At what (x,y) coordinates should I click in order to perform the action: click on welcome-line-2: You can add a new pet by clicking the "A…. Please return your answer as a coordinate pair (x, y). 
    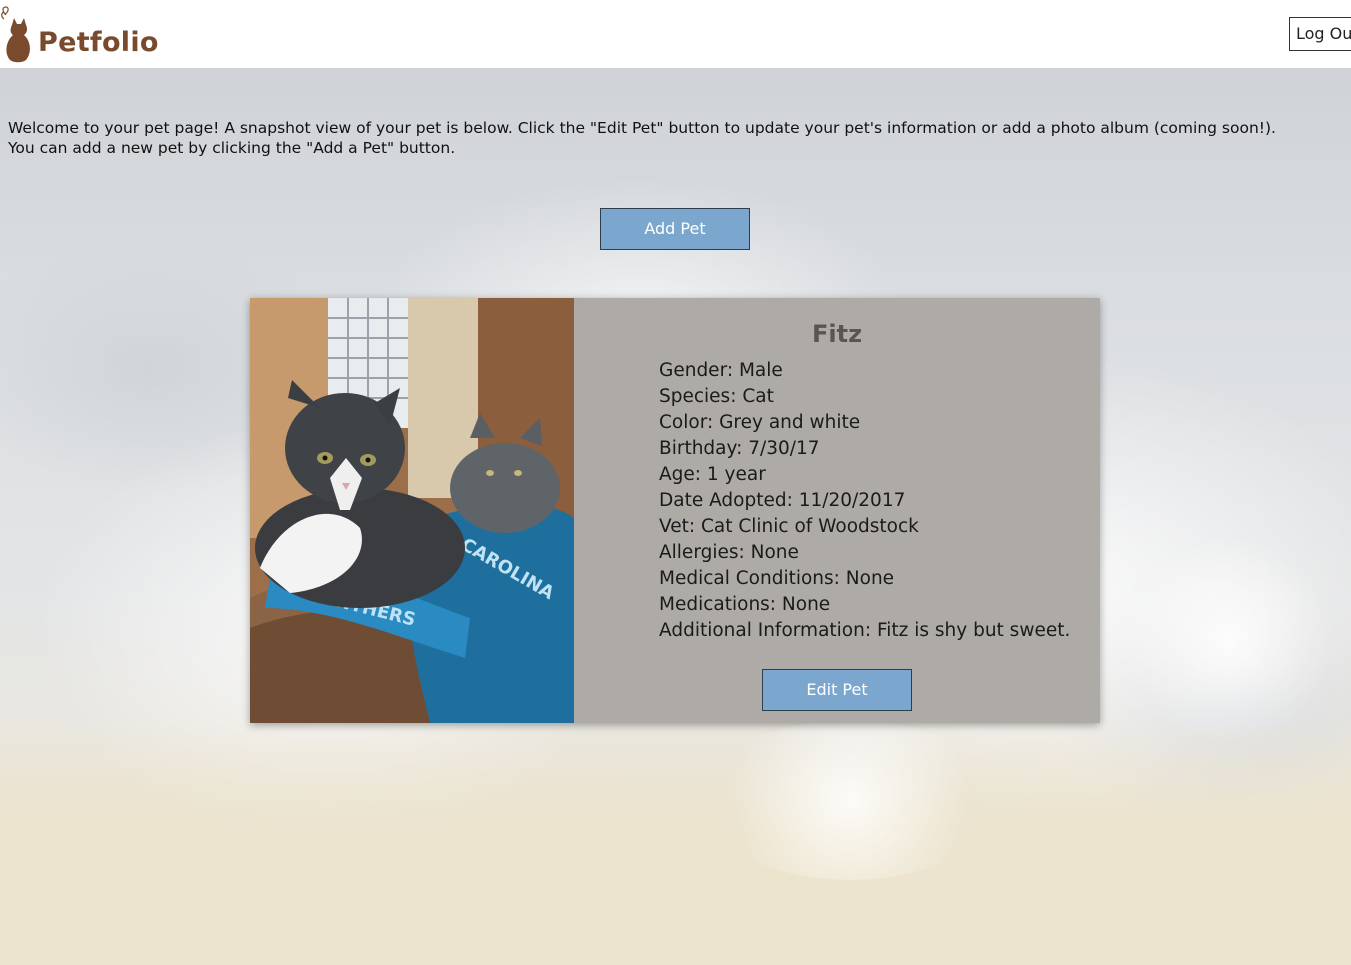
    Looking at the image, I should click on (232, 148).